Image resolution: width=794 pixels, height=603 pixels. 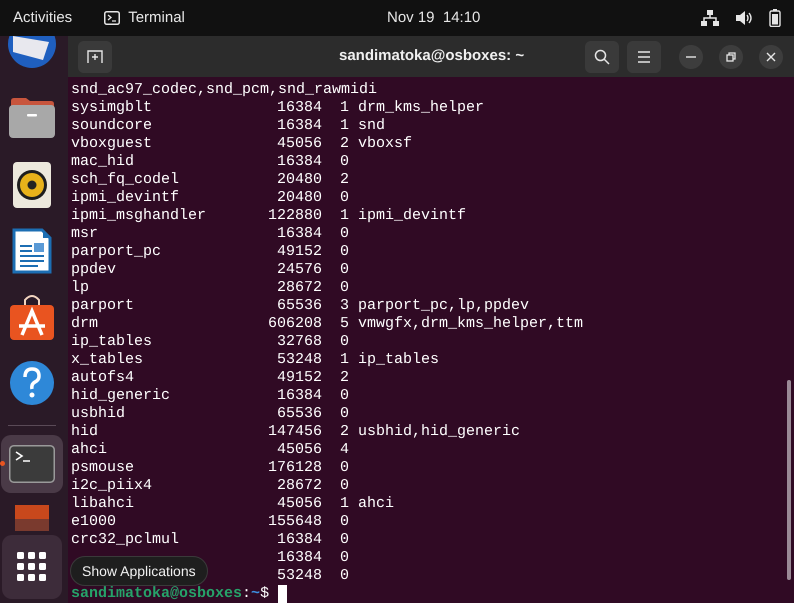 What do you see at coordinates (602, 56) in the screenshot?
I see `search-button` at bounding box center [602, 56].